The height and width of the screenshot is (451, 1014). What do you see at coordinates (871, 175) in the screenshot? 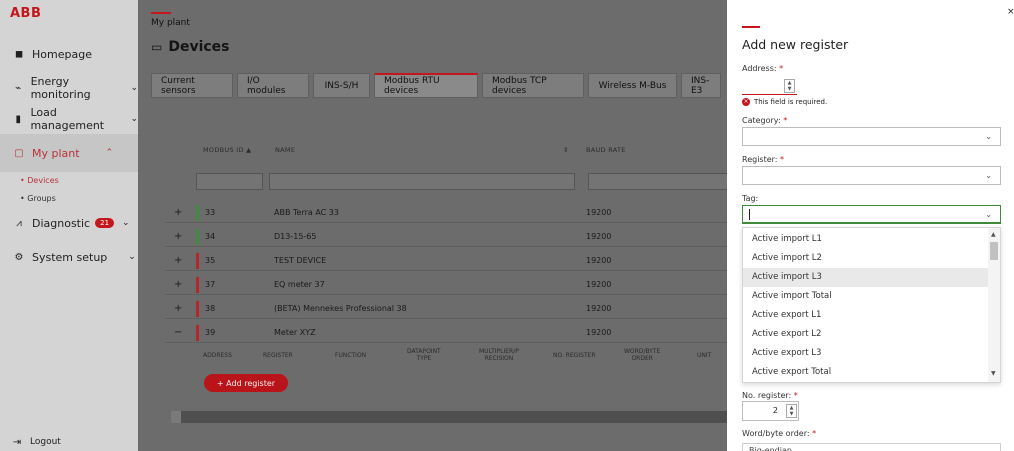
I see `register-select: ⌄` at bounding box center [871, 175].